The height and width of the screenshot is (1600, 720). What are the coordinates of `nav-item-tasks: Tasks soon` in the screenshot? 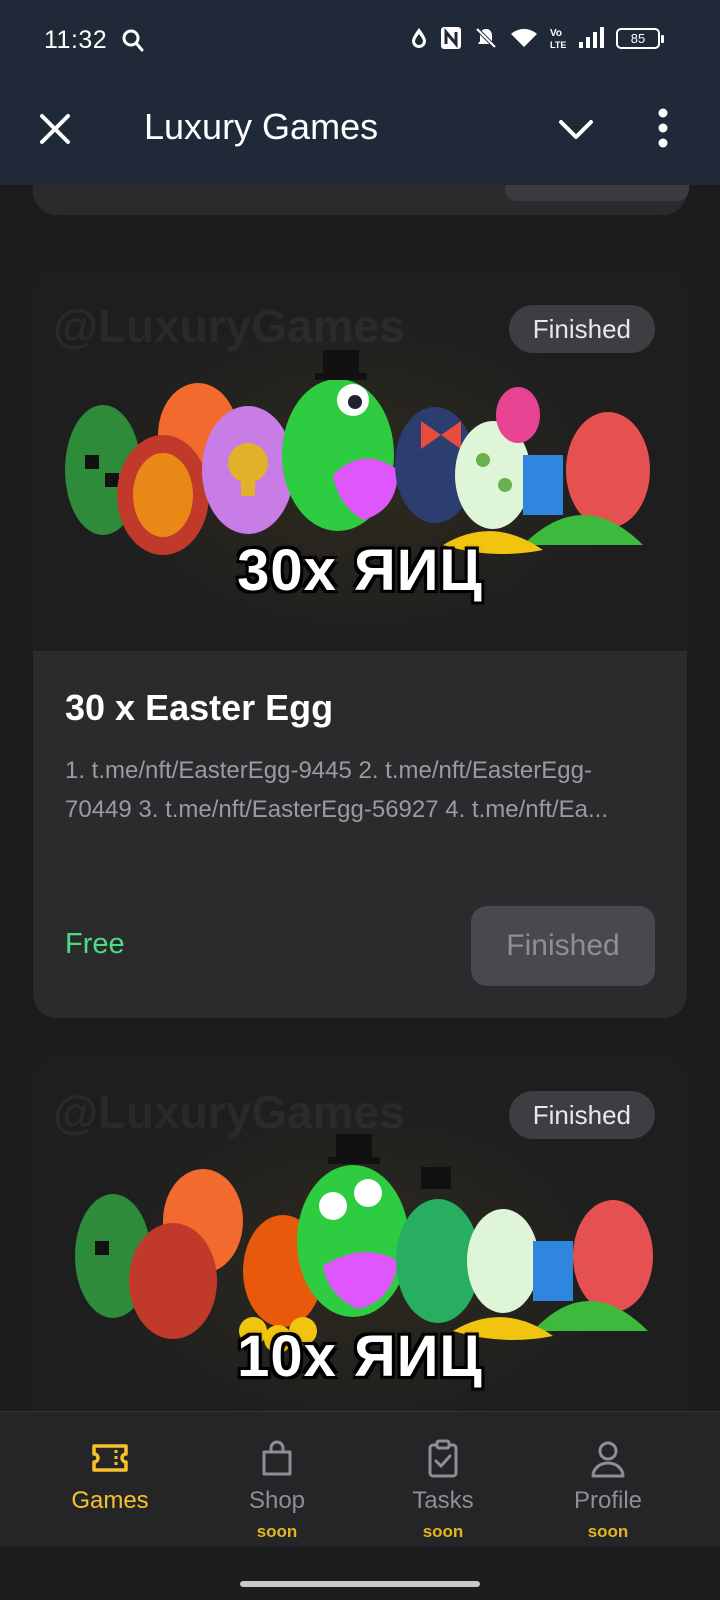 It's located at (443, 1480).